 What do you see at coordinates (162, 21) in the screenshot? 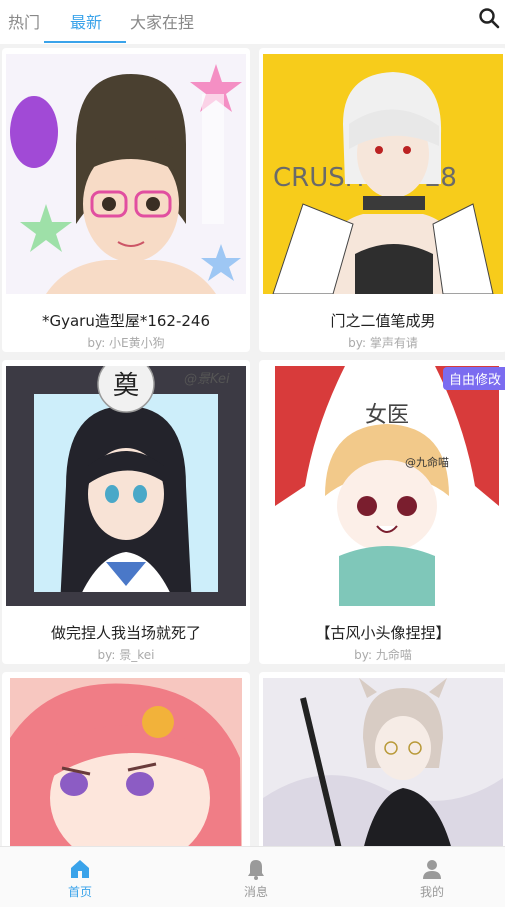
I see `tab-everyone-making: 大家在捏` at bounding box center [162, 21].